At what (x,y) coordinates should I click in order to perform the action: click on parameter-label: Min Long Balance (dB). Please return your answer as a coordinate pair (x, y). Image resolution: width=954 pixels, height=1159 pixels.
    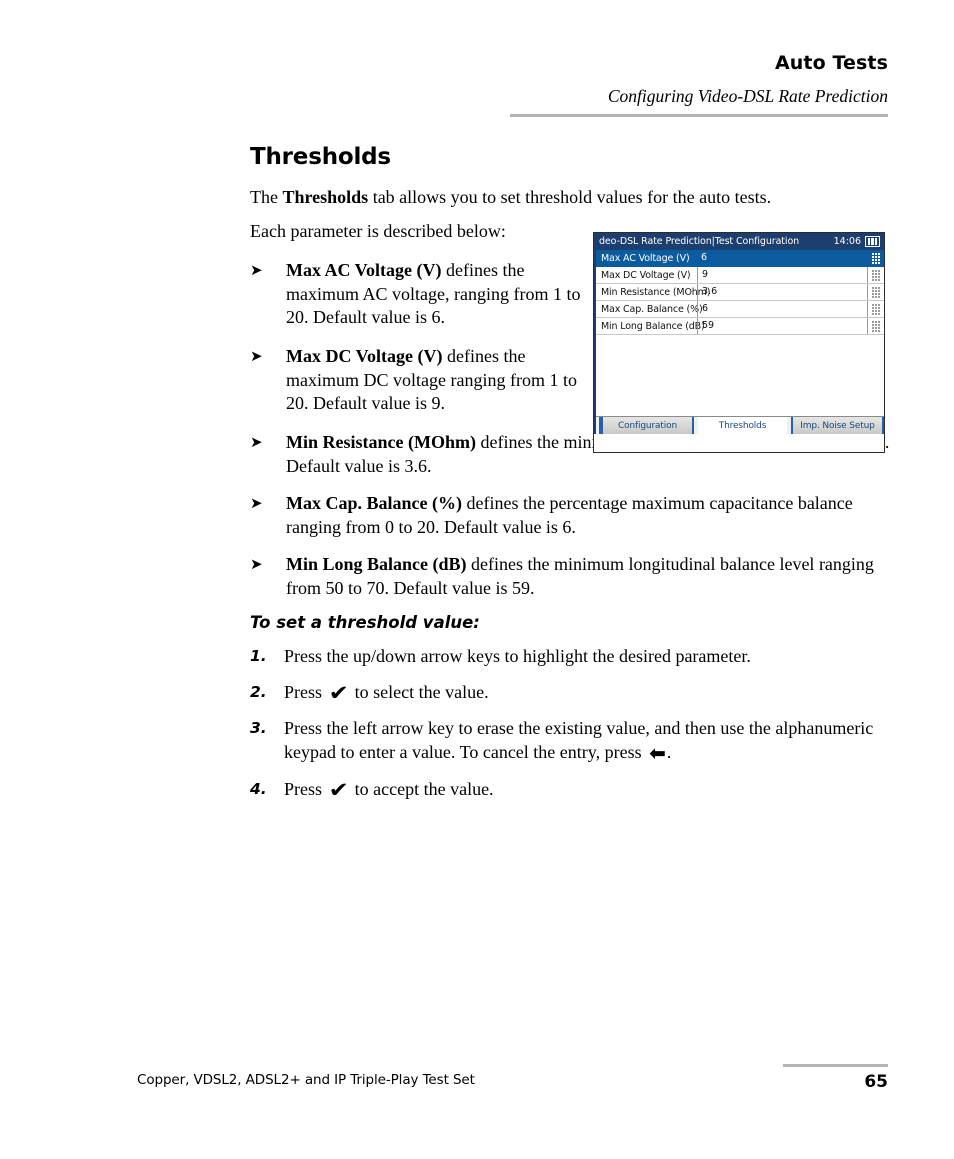
    Looking at the image, I should click on (653, 326).